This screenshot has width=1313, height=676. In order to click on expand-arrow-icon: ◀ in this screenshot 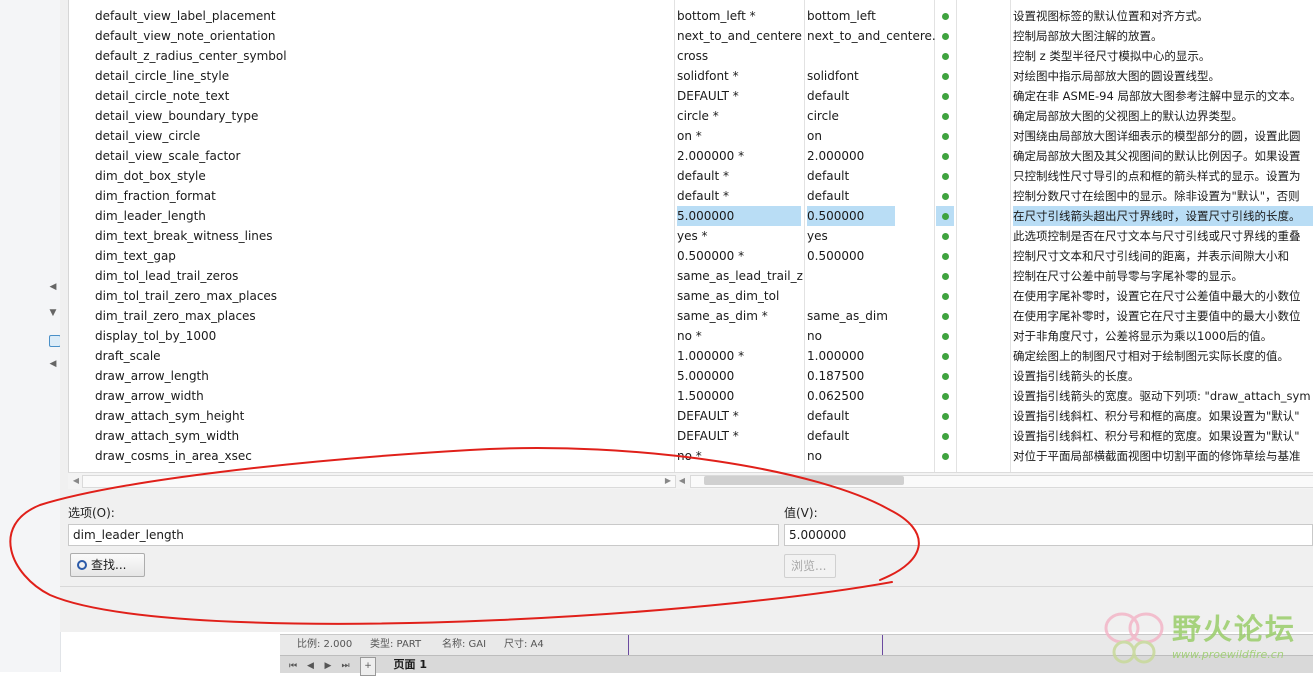, I will do `click(53, 364)`.